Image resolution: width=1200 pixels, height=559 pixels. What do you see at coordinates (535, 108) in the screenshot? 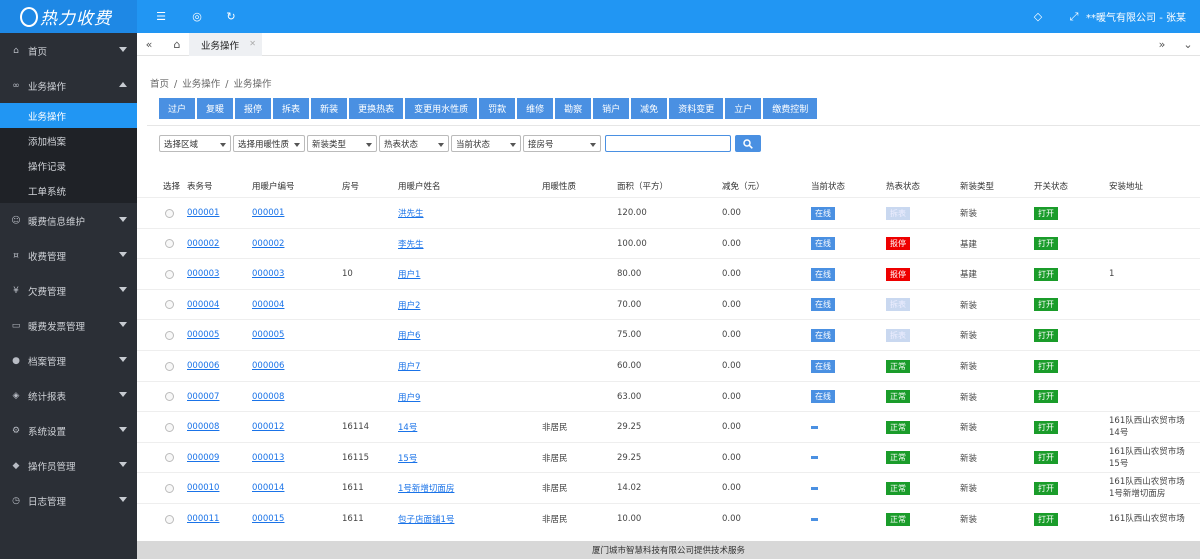
I see `toolbar-button: 维修` at bounding box center [535, 108].